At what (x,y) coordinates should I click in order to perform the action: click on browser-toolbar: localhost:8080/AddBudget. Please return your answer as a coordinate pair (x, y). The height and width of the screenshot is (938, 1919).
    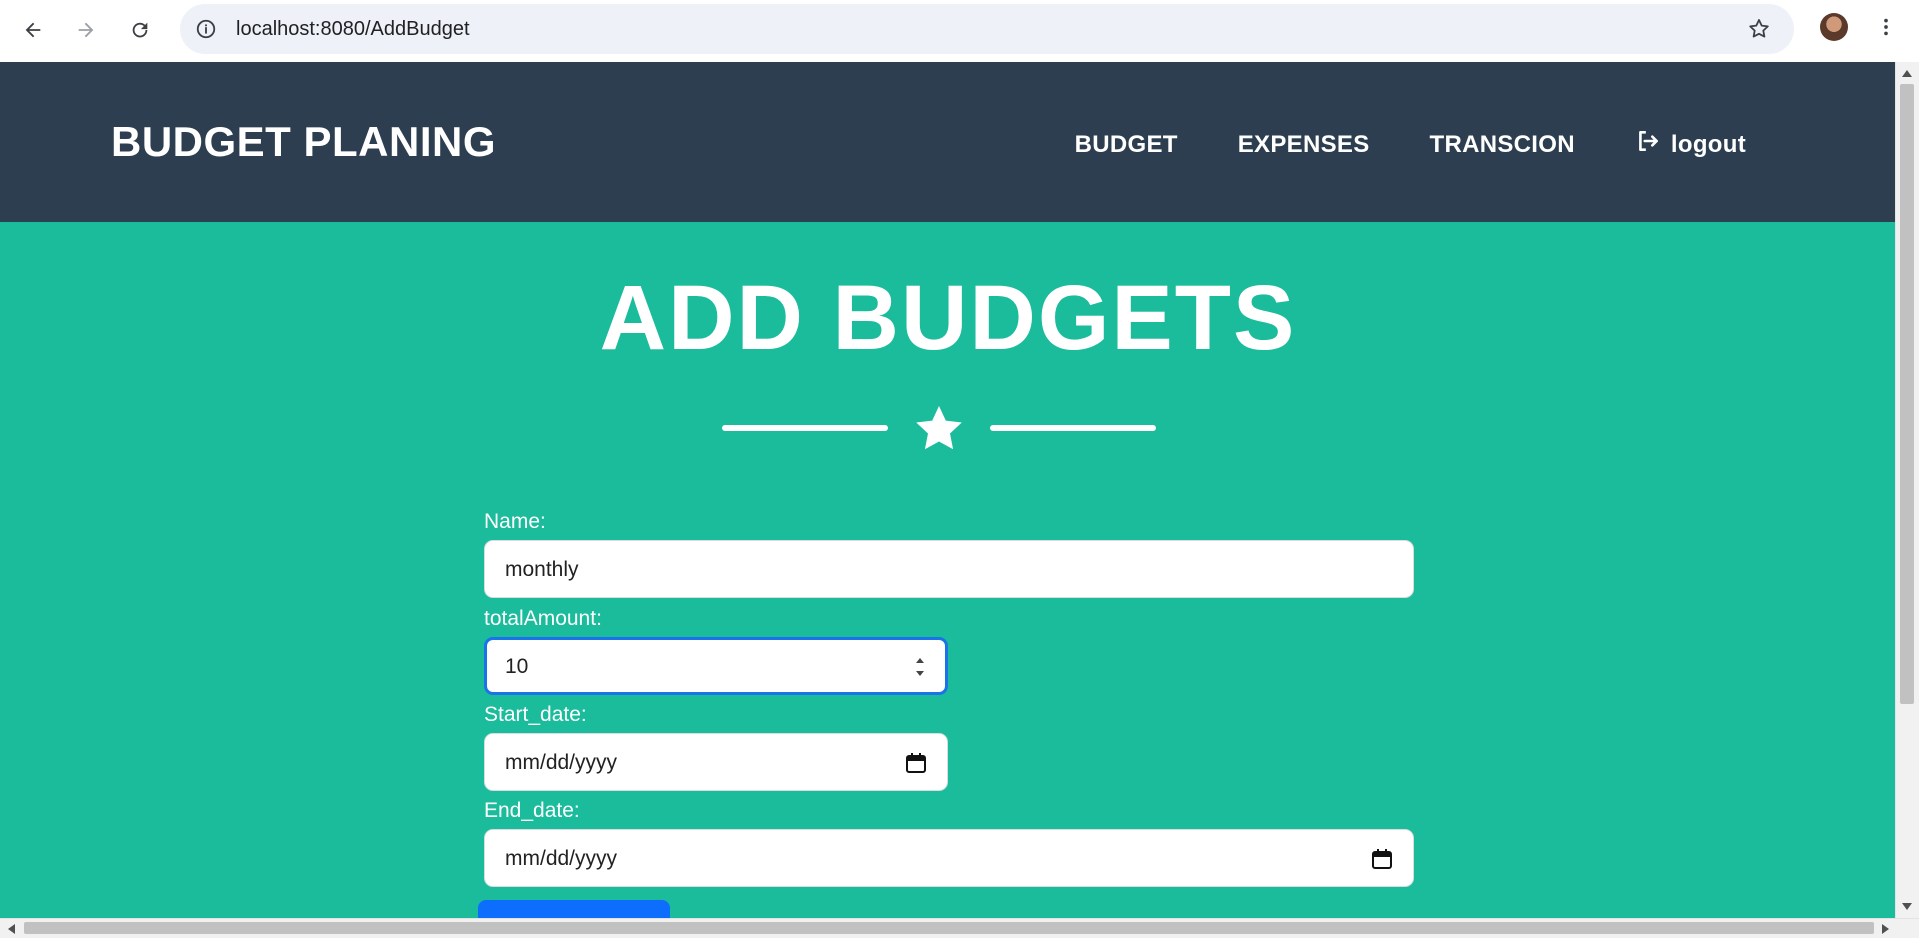
    Looking at the image, I should click on (959, 31).